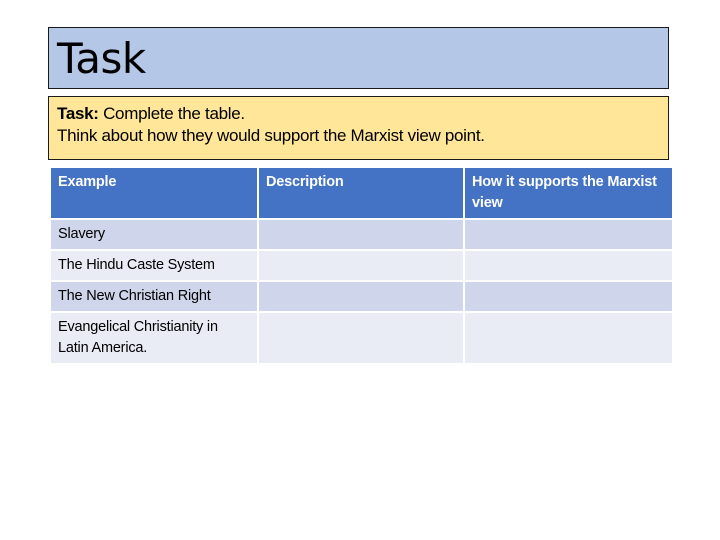 This screenshot has width=720, height=540. What do you see at coordinates (154, 234) in the screenshot?
I see `cell-example: Slavery` at bounding box center [154, 234].